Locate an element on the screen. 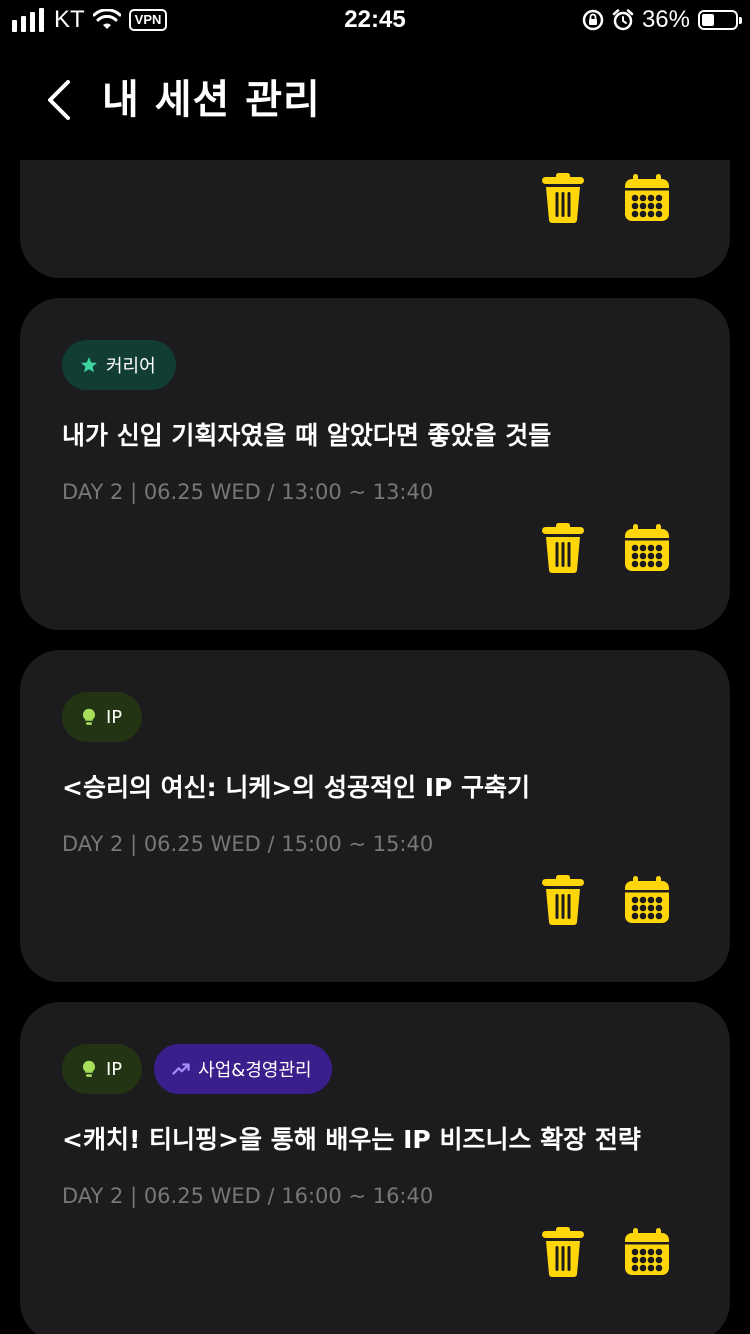  tag-list: IP is located at coordinates (102, 717).